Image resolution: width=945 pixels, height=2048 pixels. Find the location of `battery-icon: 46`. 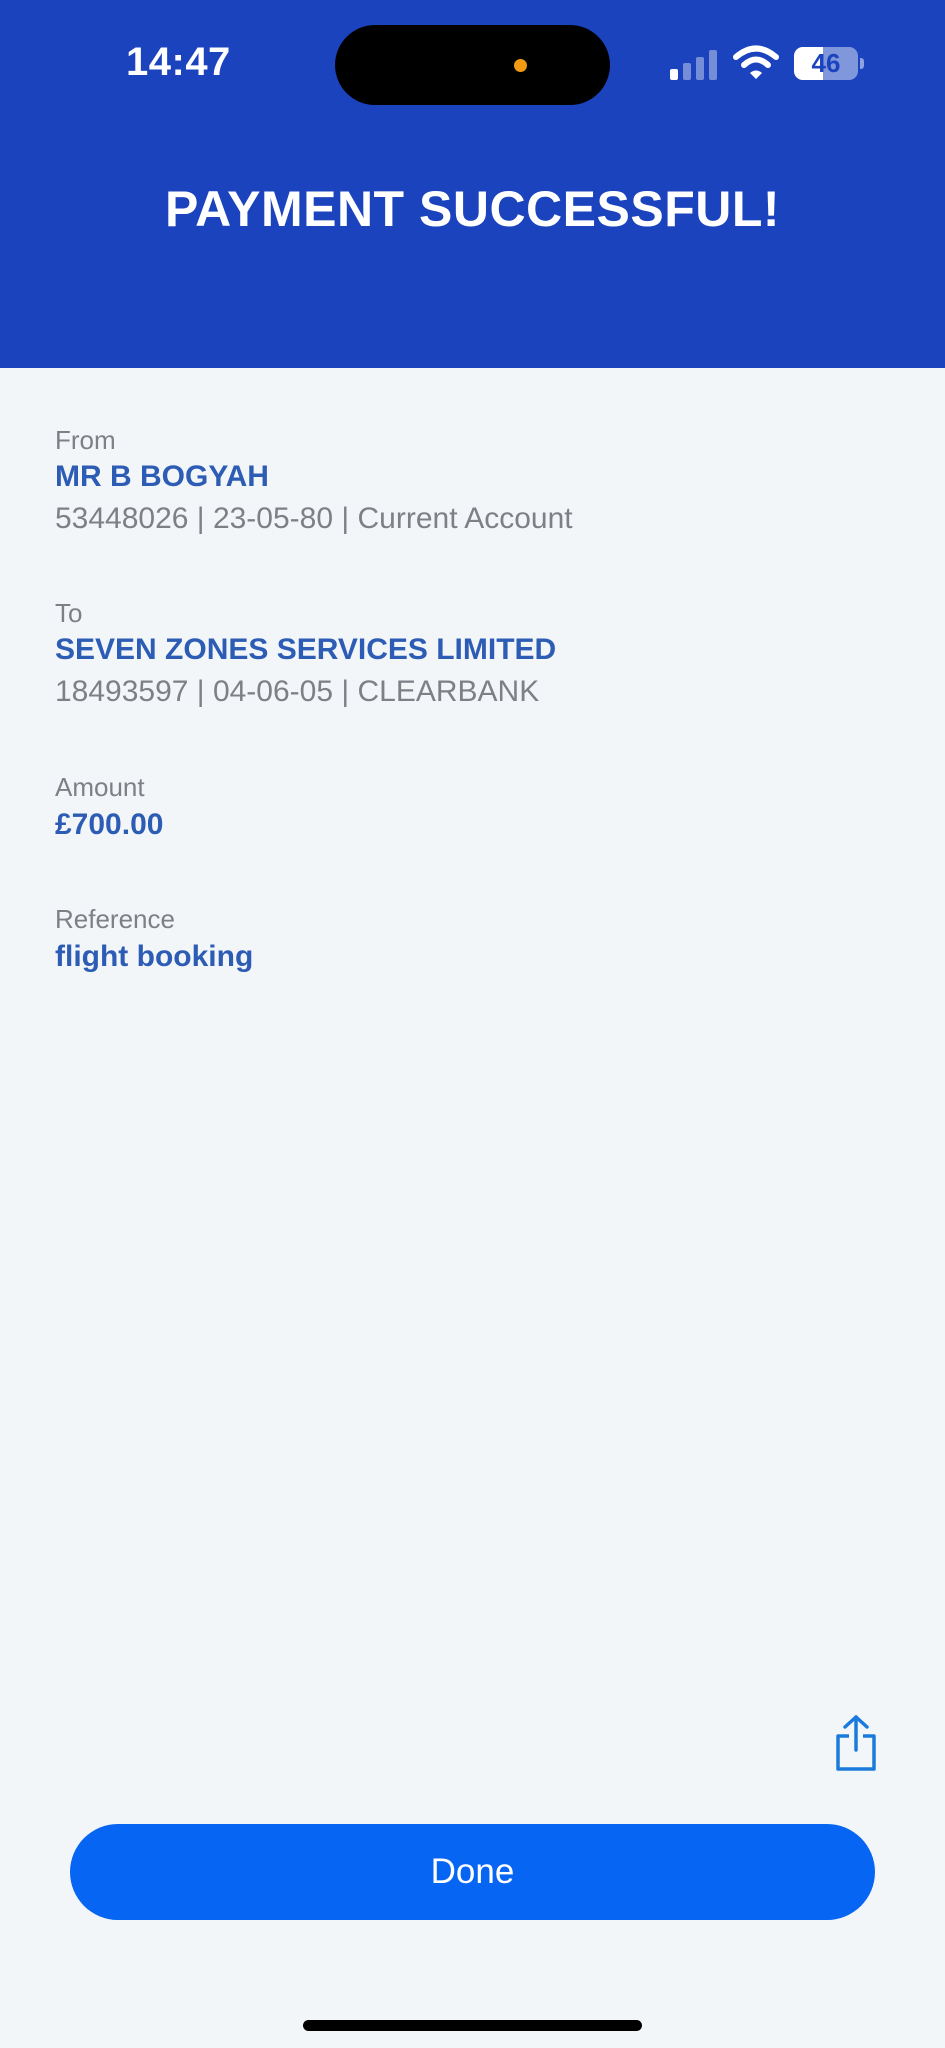

battery-icon: 46 is located at coordinates (826, 63).